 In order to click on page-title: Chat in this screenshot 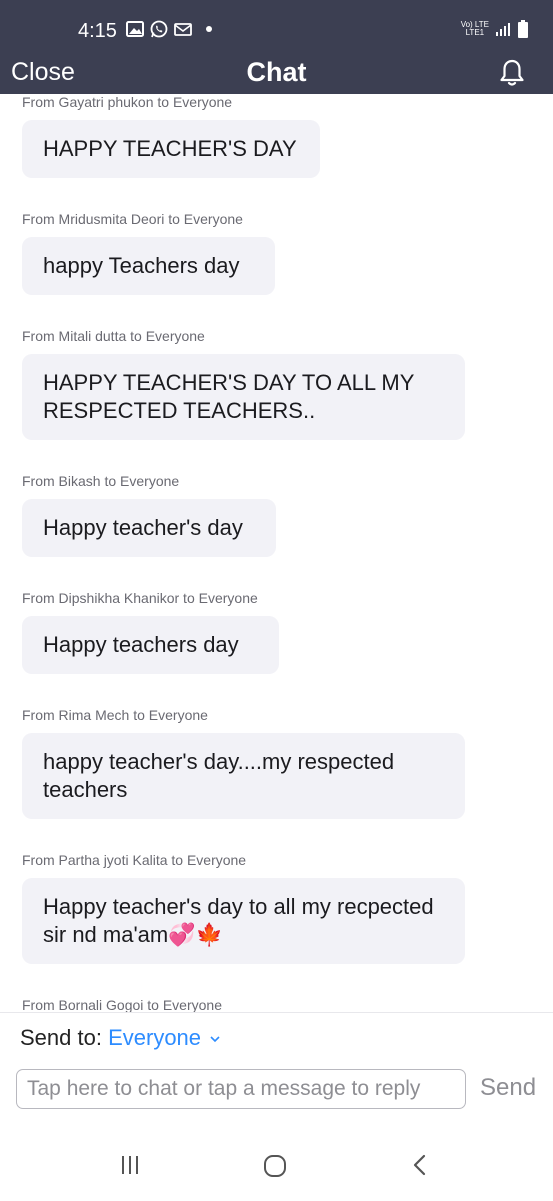, I will do `click(276, 72)`.